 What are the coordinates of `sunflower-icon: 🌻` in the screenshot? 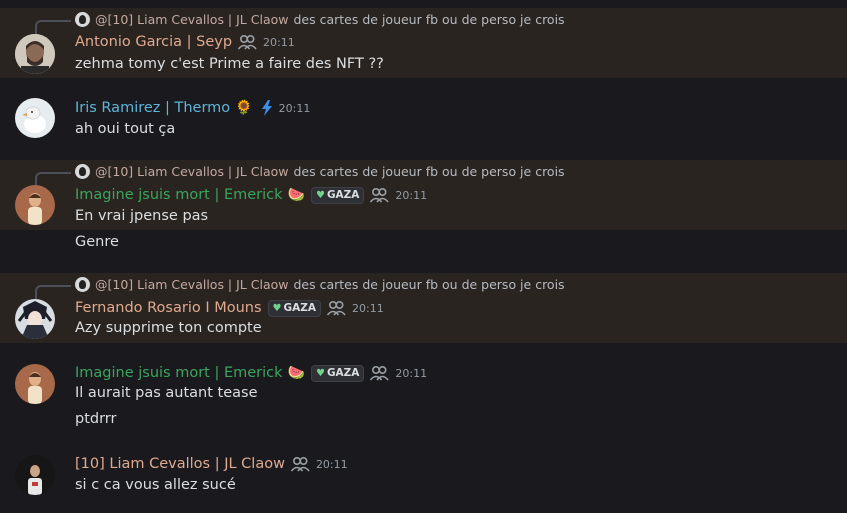 It's located at (244, 108).